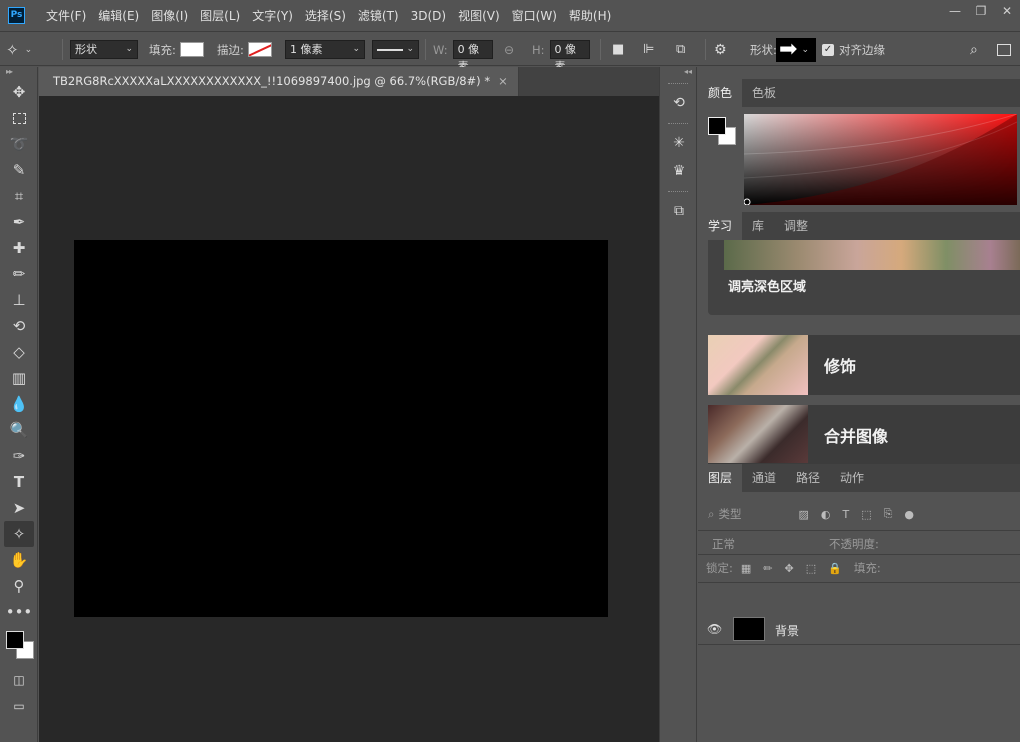 This screenshot has width=1020, height=742. Describe the element at coordinates (19, 534) in the screenshot. I see `custom-shape-tool-icon: ✧` at that location.